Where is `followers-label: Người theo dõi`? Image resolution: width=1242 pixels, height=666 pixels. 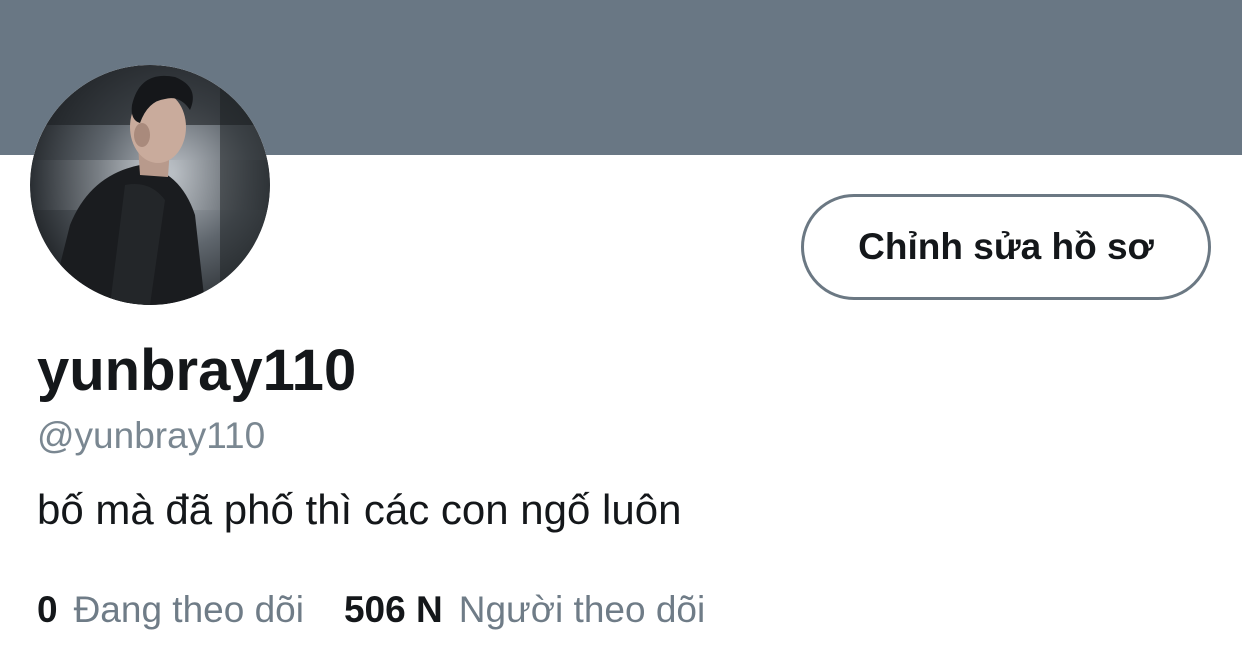
followers-label: Người theo dõi is located at coordinates (582, 609).